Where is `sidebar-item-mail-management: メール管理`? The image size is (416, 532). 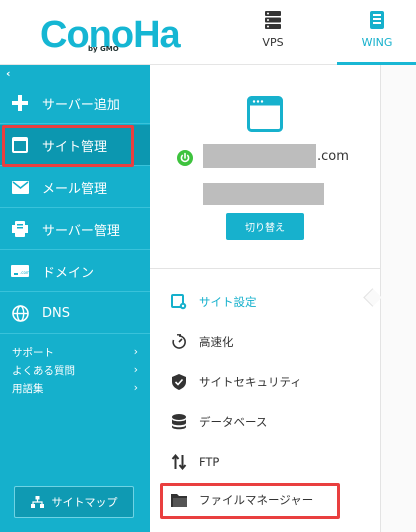 sidebar-item-mail-management: メール管理 is located at coordinates (75, 187).